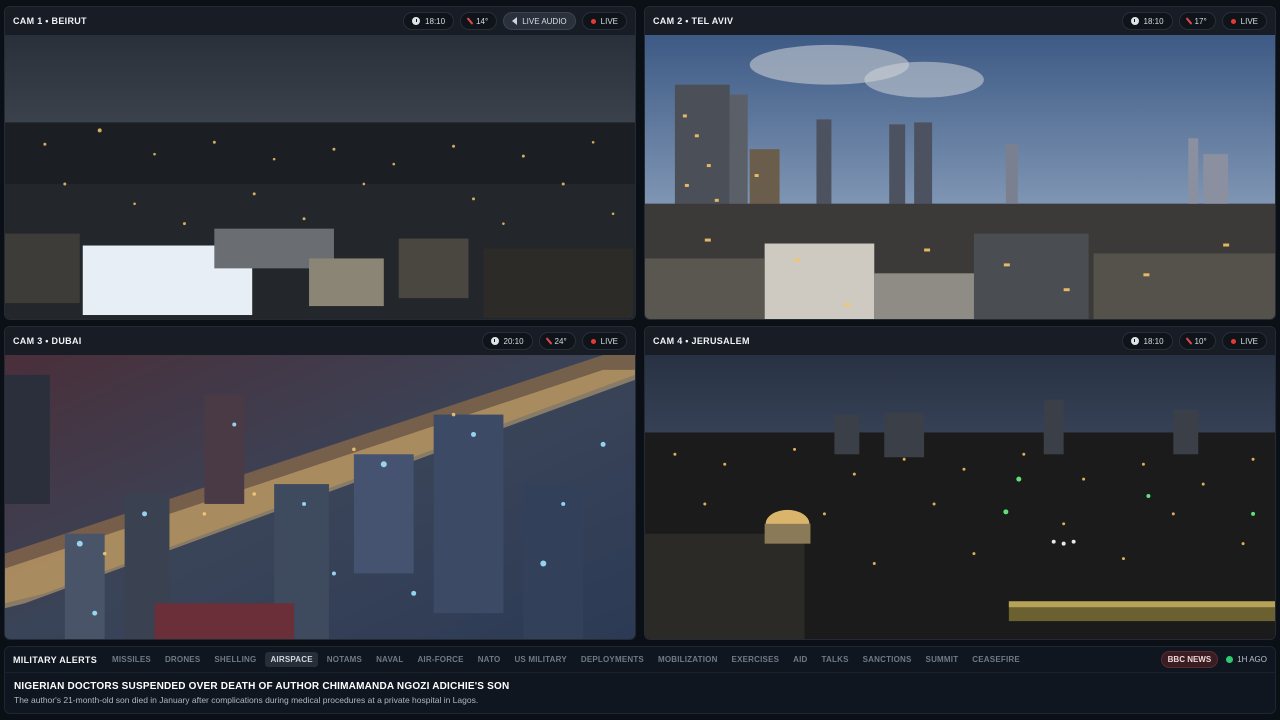 Image resolution: width=1280 pixels, height=720 pixels. I want to click on timestamp: 1H AGO, so click(1246, 659).